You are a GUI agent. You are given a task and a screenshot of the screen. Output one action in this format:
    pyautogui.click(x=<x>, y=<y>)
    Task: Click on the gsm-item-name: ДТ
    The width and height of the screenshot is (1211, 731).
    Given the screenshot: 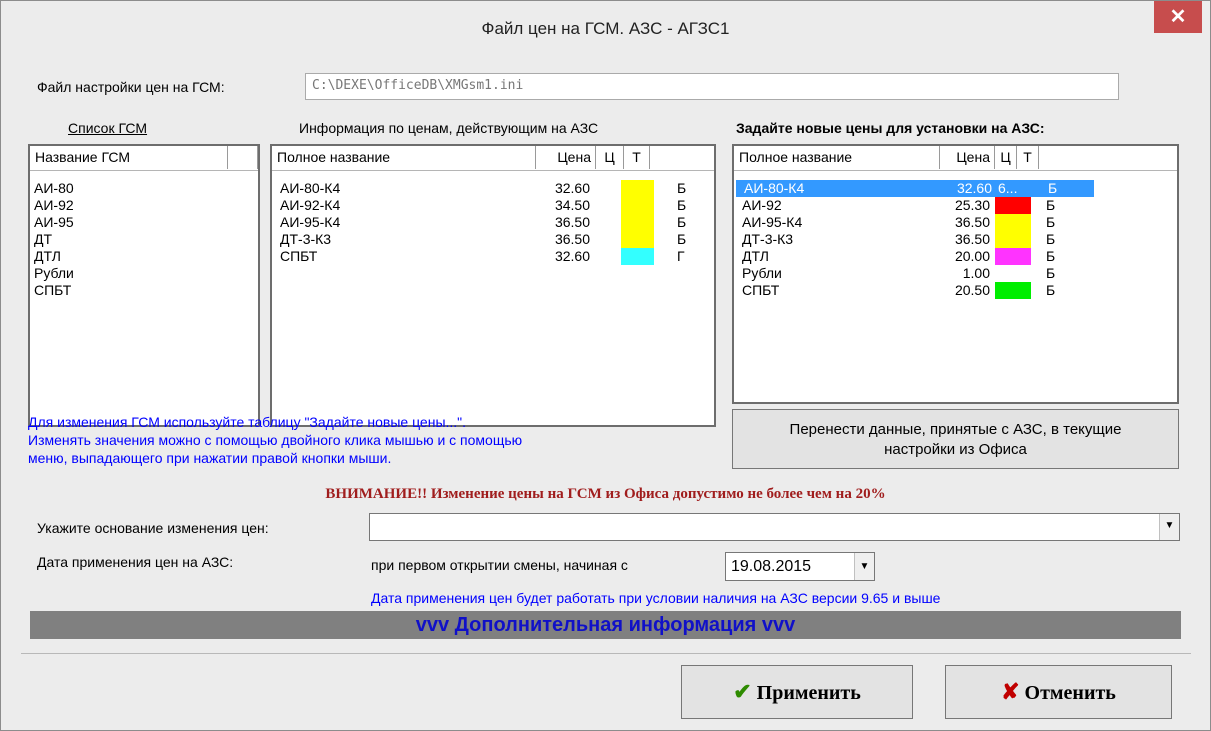 What is the action you would take?
    pyautogui.click(x=43, y=239)
    